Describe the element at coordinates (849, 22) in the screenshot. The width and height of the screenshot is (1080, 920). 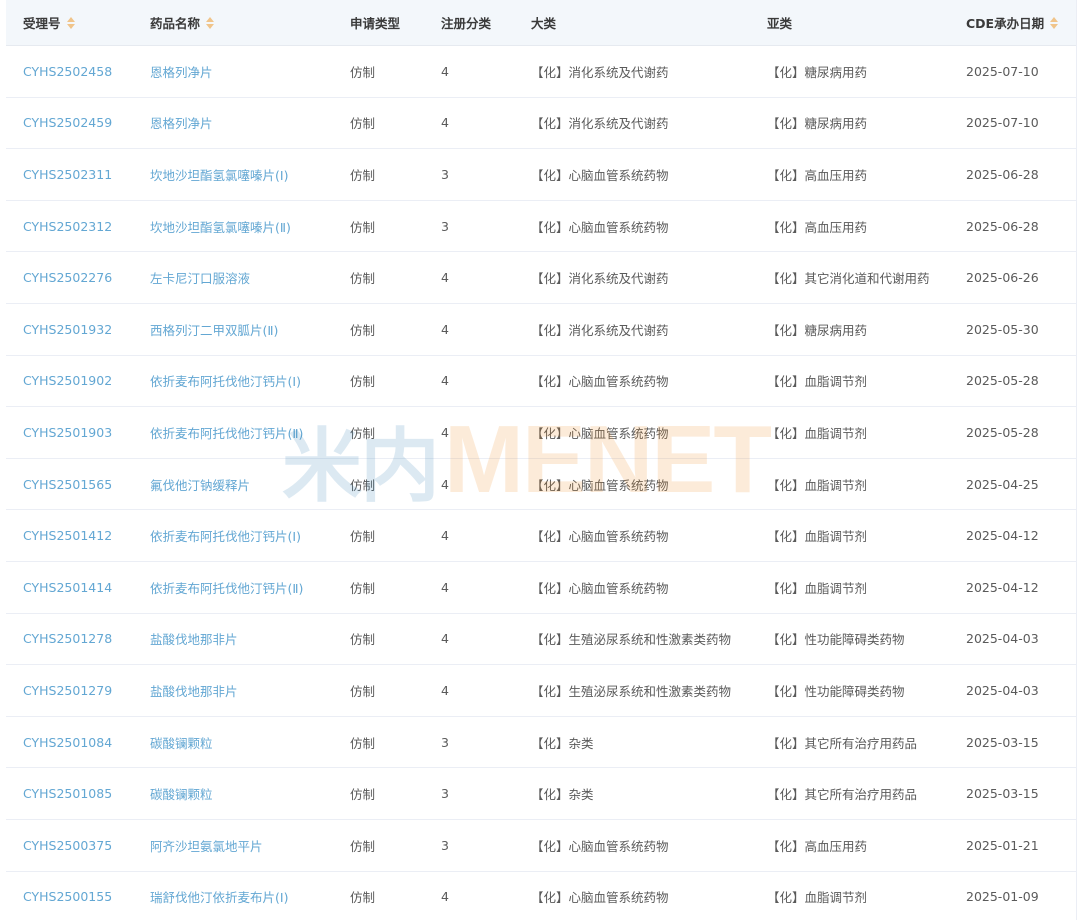
I see `header-subcategory: 亚类` at that location.